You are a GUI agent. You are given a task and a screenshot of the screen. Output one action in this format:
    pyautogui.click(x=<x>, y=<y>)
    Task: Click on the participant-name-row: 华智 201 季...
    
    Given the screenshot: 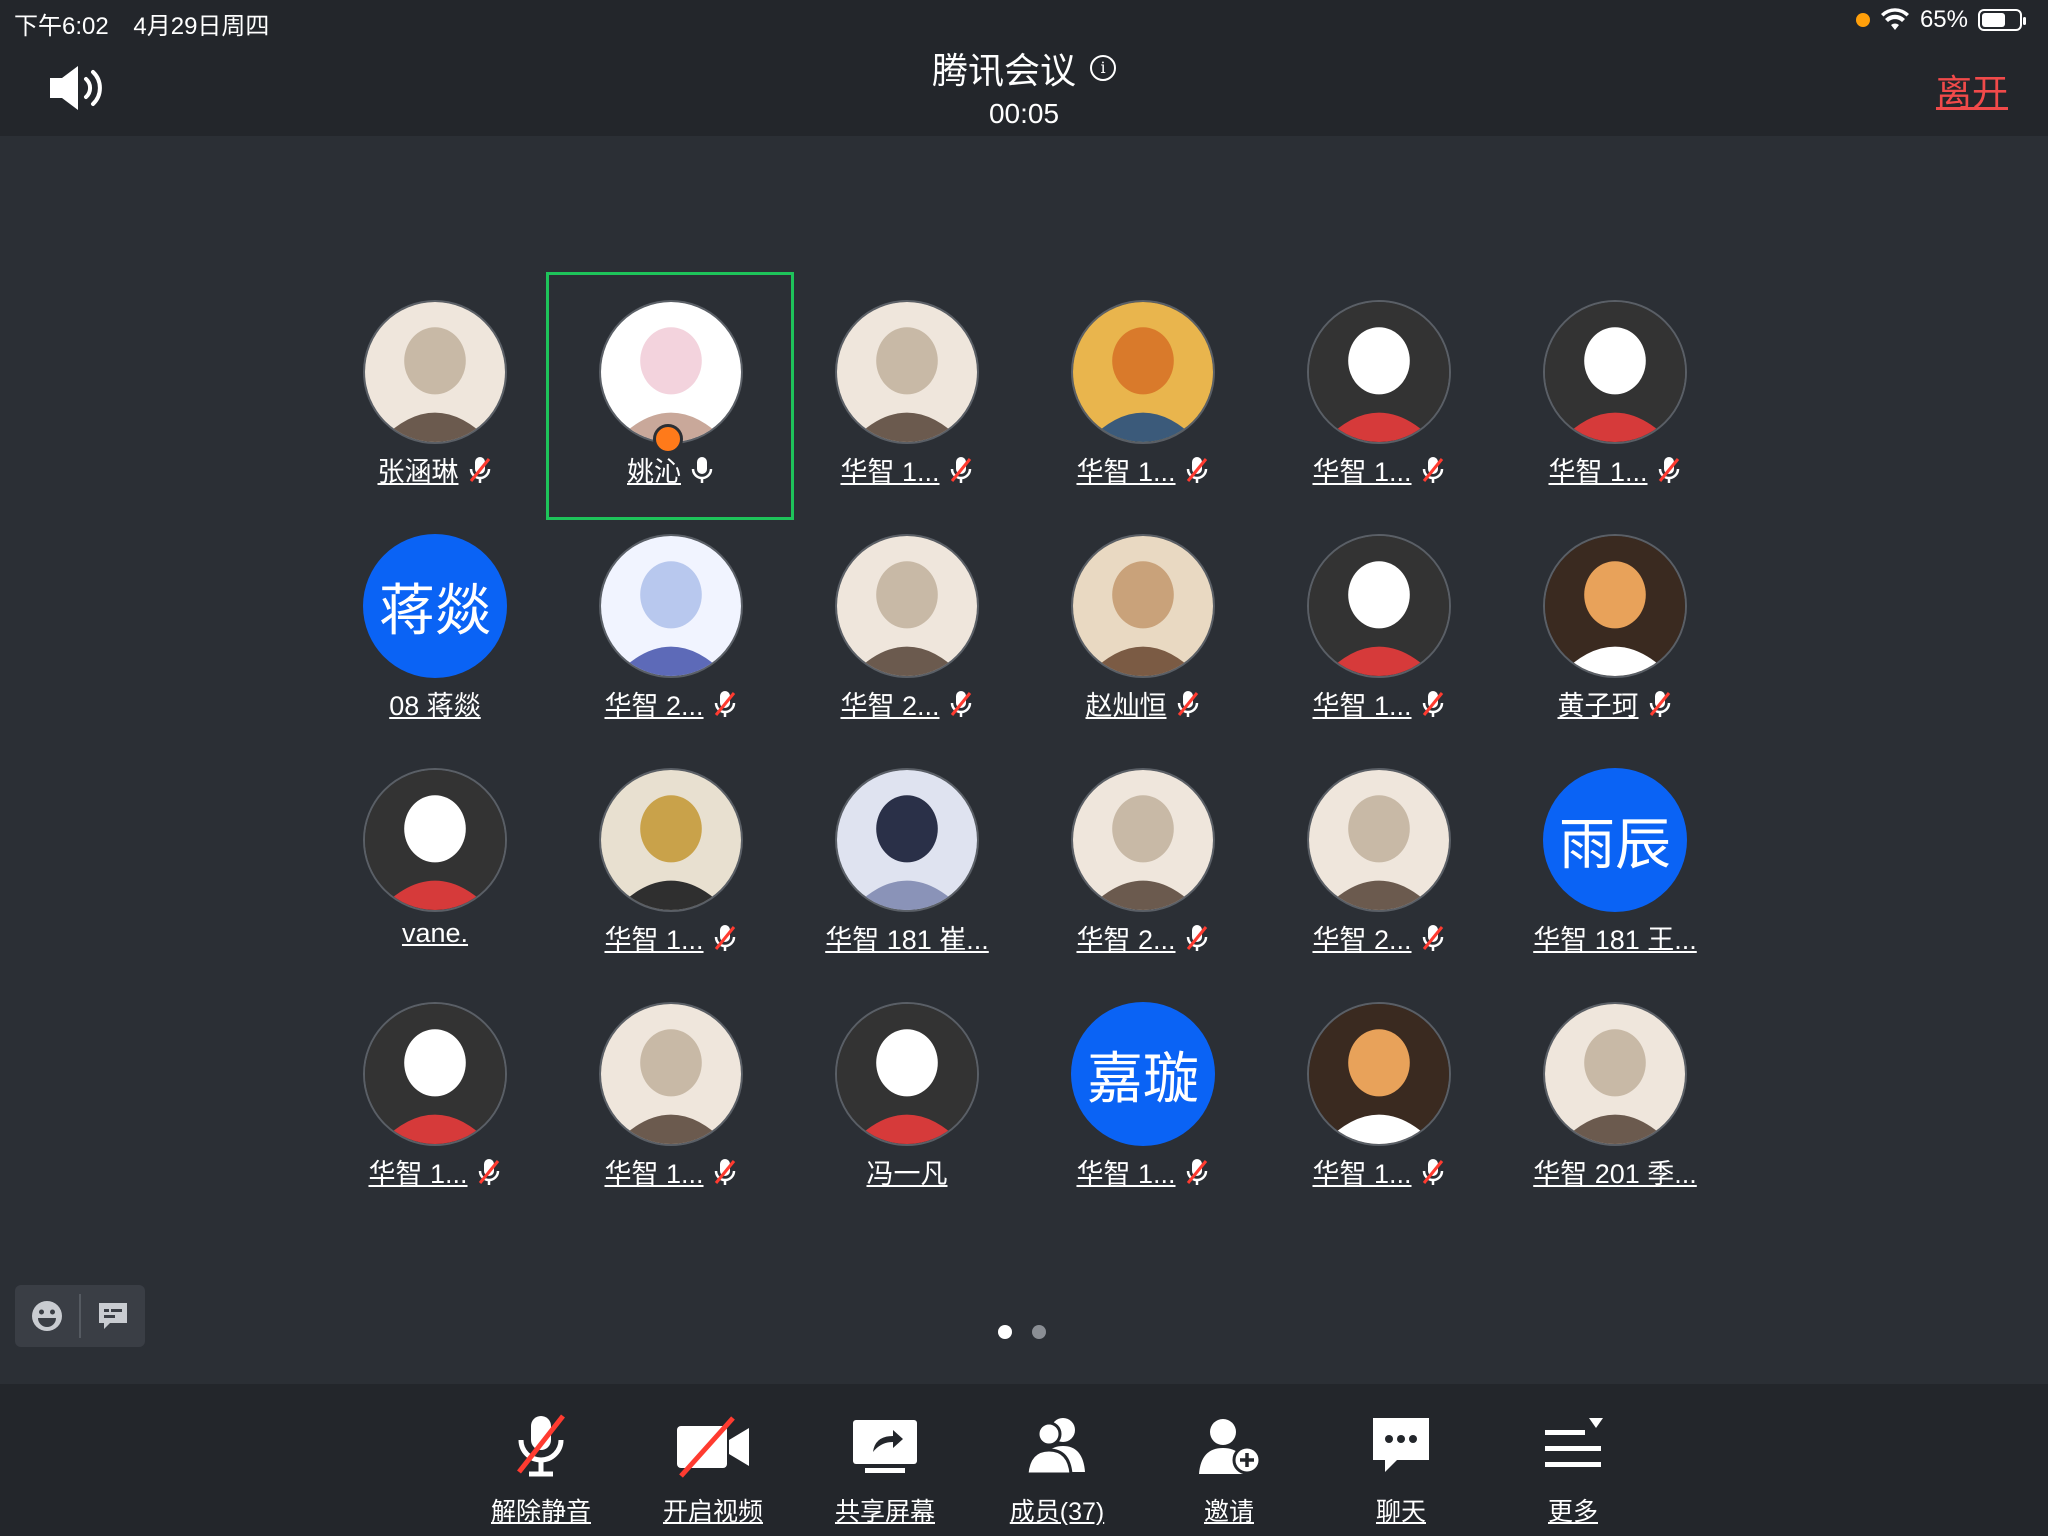 What is the action you would take?
    pyautogui.click(x=1615, y=1171)
    